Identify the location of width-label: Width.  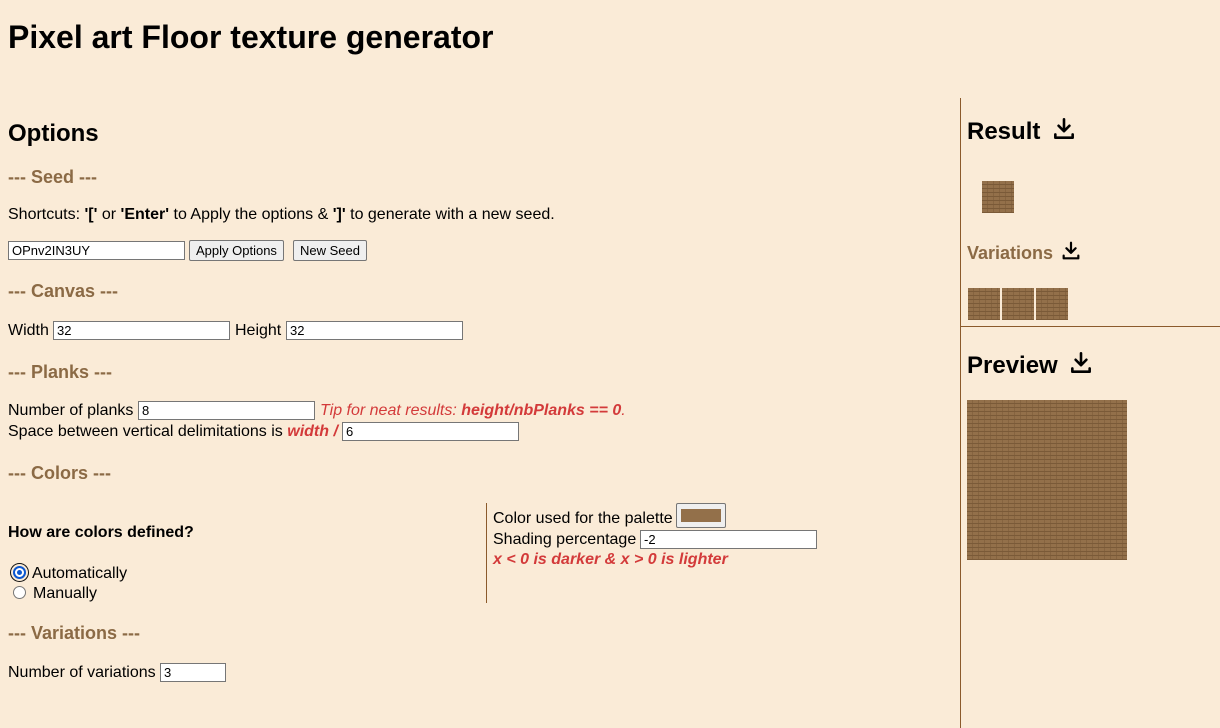
(28, 330).